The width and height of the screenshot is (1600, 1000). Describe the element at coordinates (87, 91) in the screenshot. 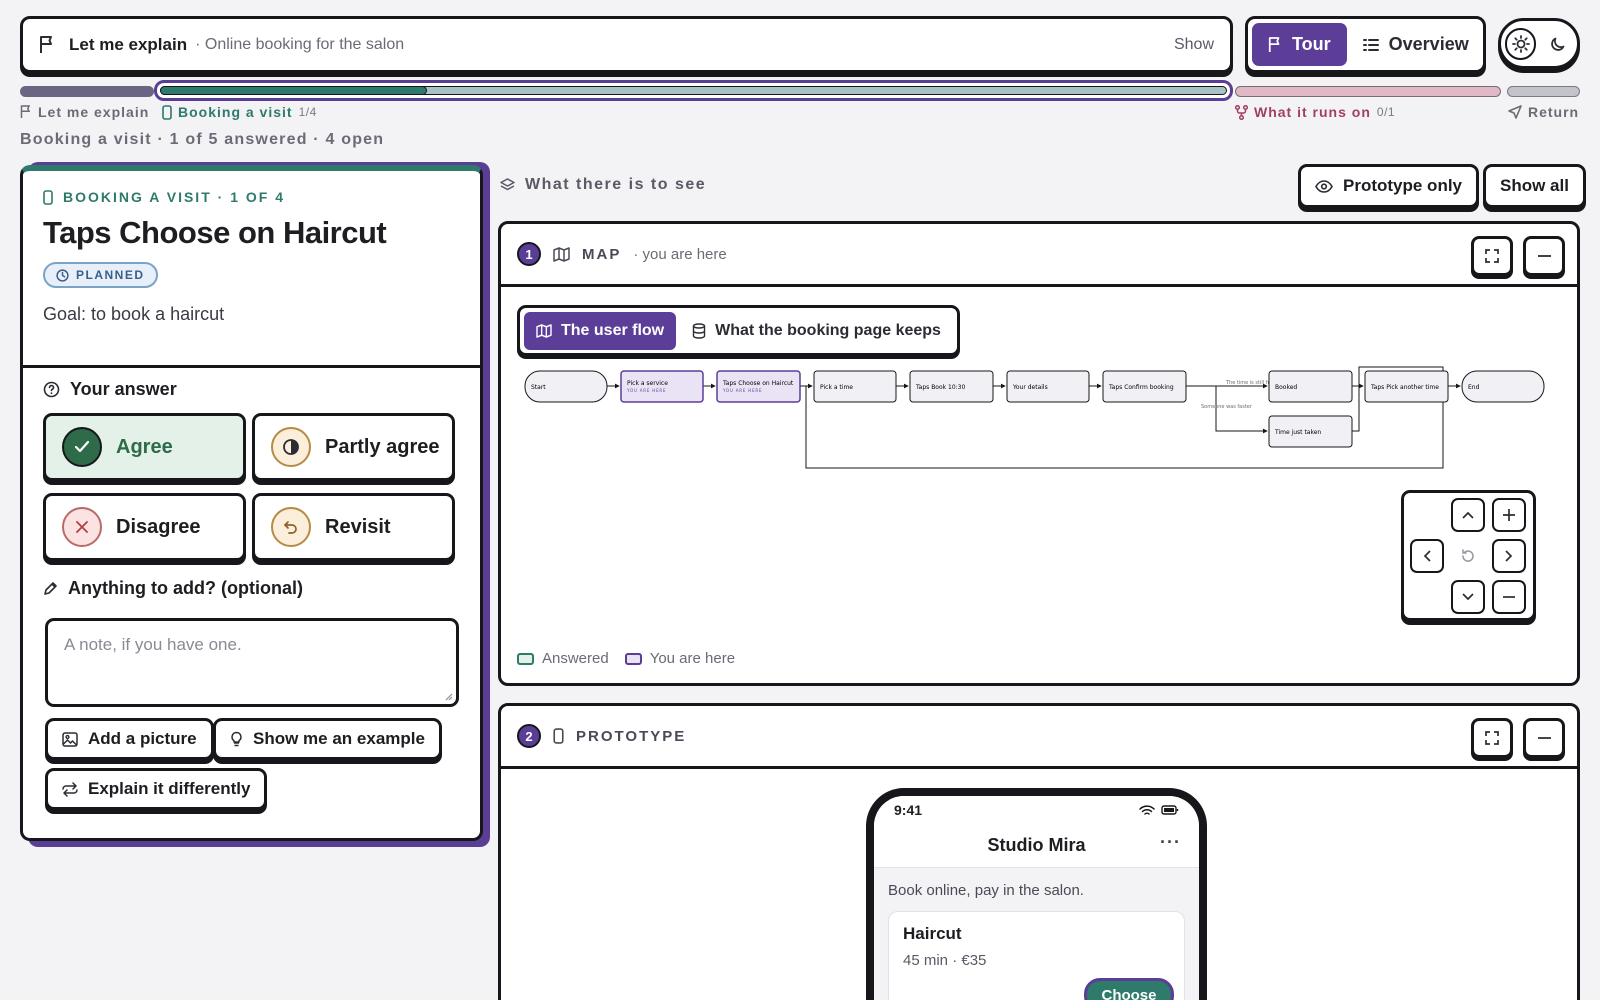

I see `progress-segment-intro` at that location.